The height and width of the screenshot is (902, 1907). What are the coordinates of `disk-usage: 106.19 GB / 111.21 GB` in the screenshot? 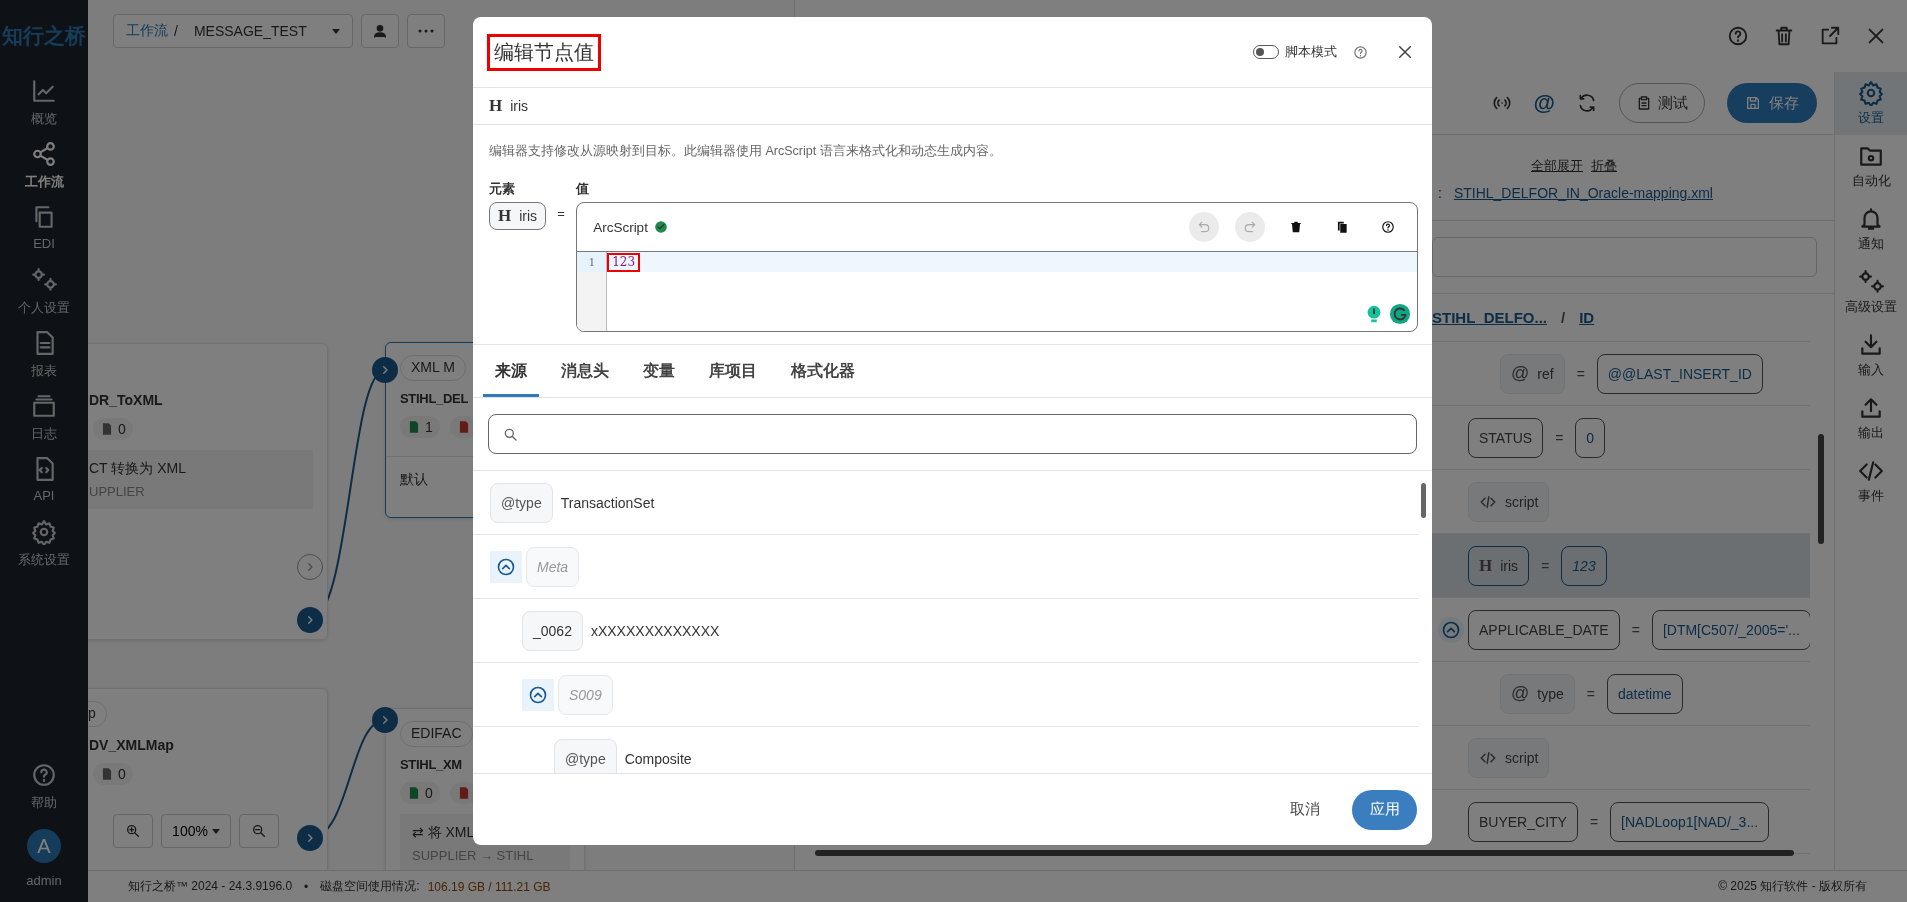 It's located at (489, 886).